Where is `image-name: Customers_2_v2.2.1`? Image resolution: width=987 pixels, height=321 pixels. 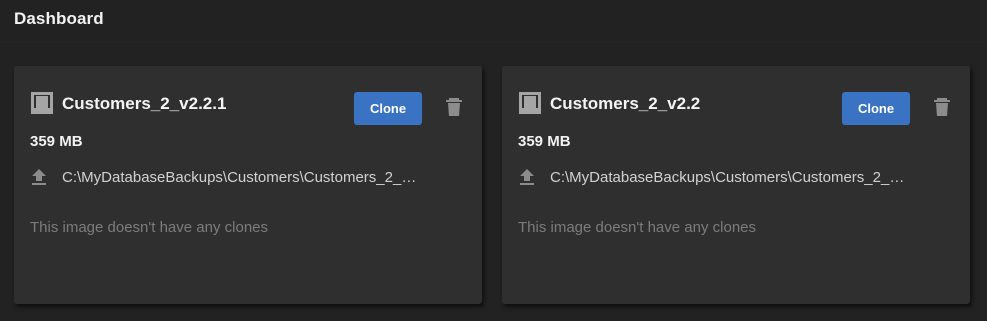 image-name: Customers_2_v2.2.1 is located at coordinates (144, 104).